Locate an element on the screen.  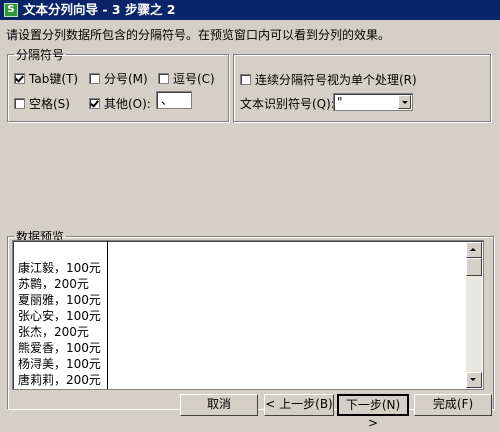
dropdown-button is located at coordinates (404, 102).